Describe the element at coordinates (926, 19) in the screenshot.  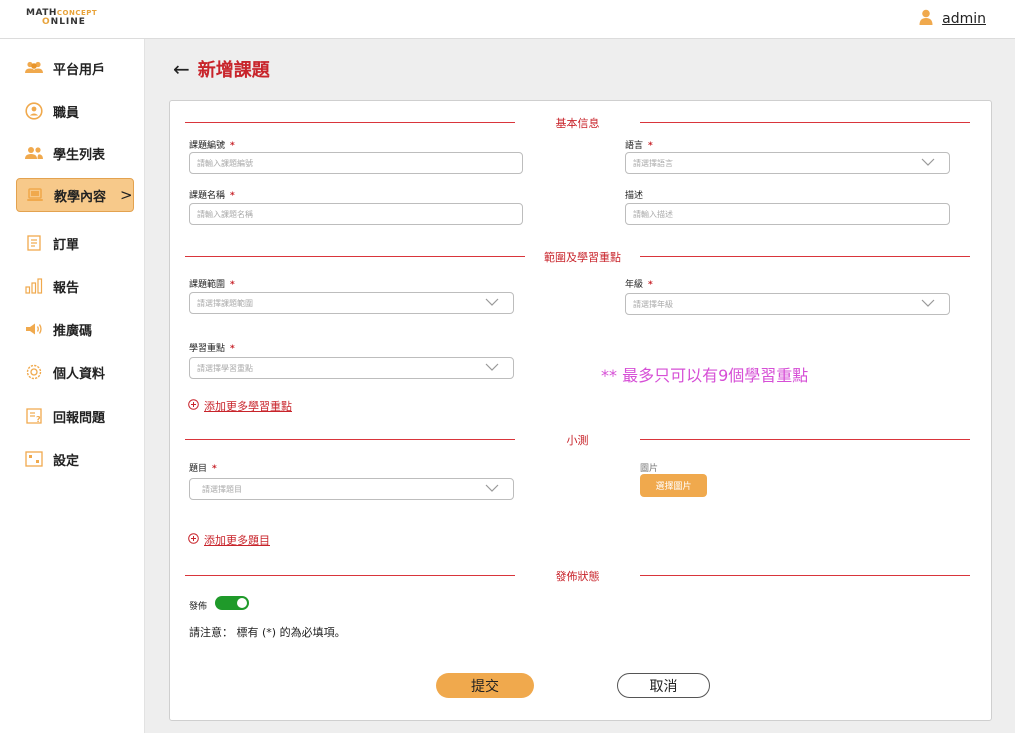
I see `user-icon` at that location.